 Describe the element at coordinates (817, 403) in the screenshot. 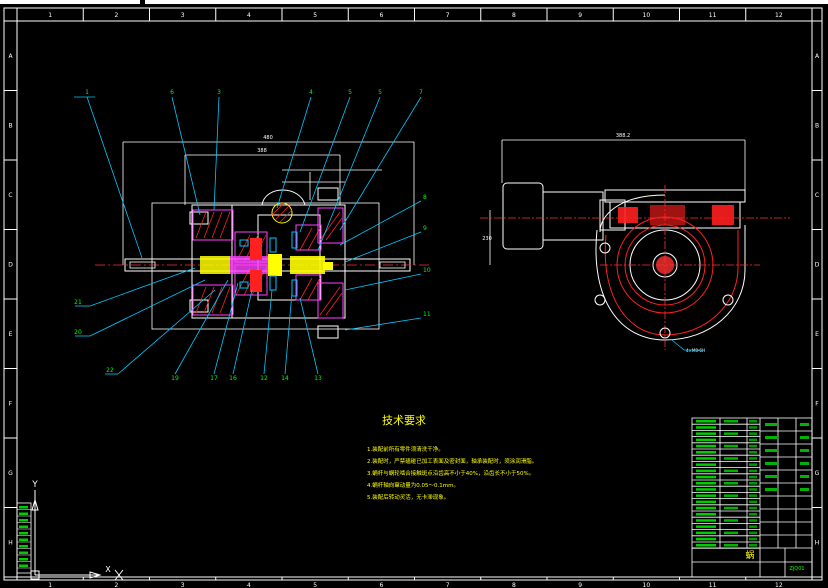

I see `row-letter: F` at that location.